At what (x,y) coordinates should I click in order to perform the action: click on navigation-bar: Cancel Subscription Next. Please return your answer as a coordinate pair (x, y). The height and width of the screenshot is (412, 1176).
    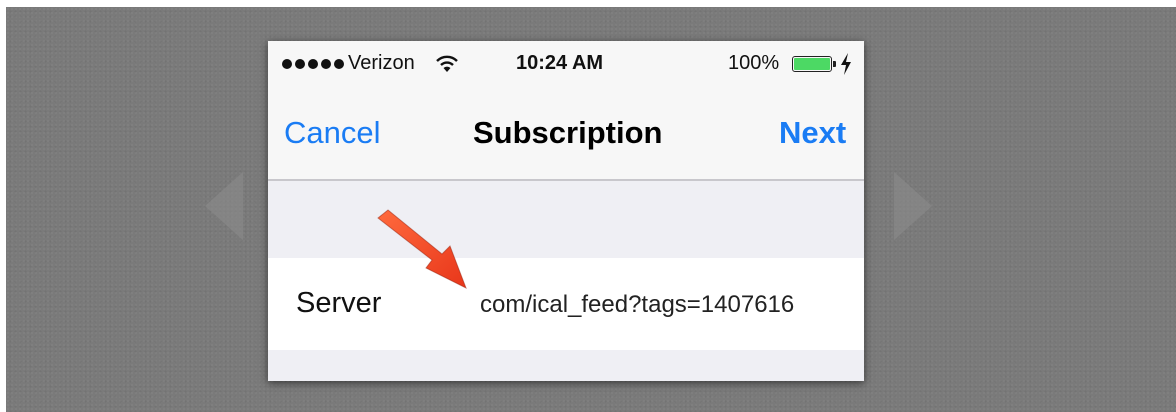
    Looking at the image, I should click on (566, 136).